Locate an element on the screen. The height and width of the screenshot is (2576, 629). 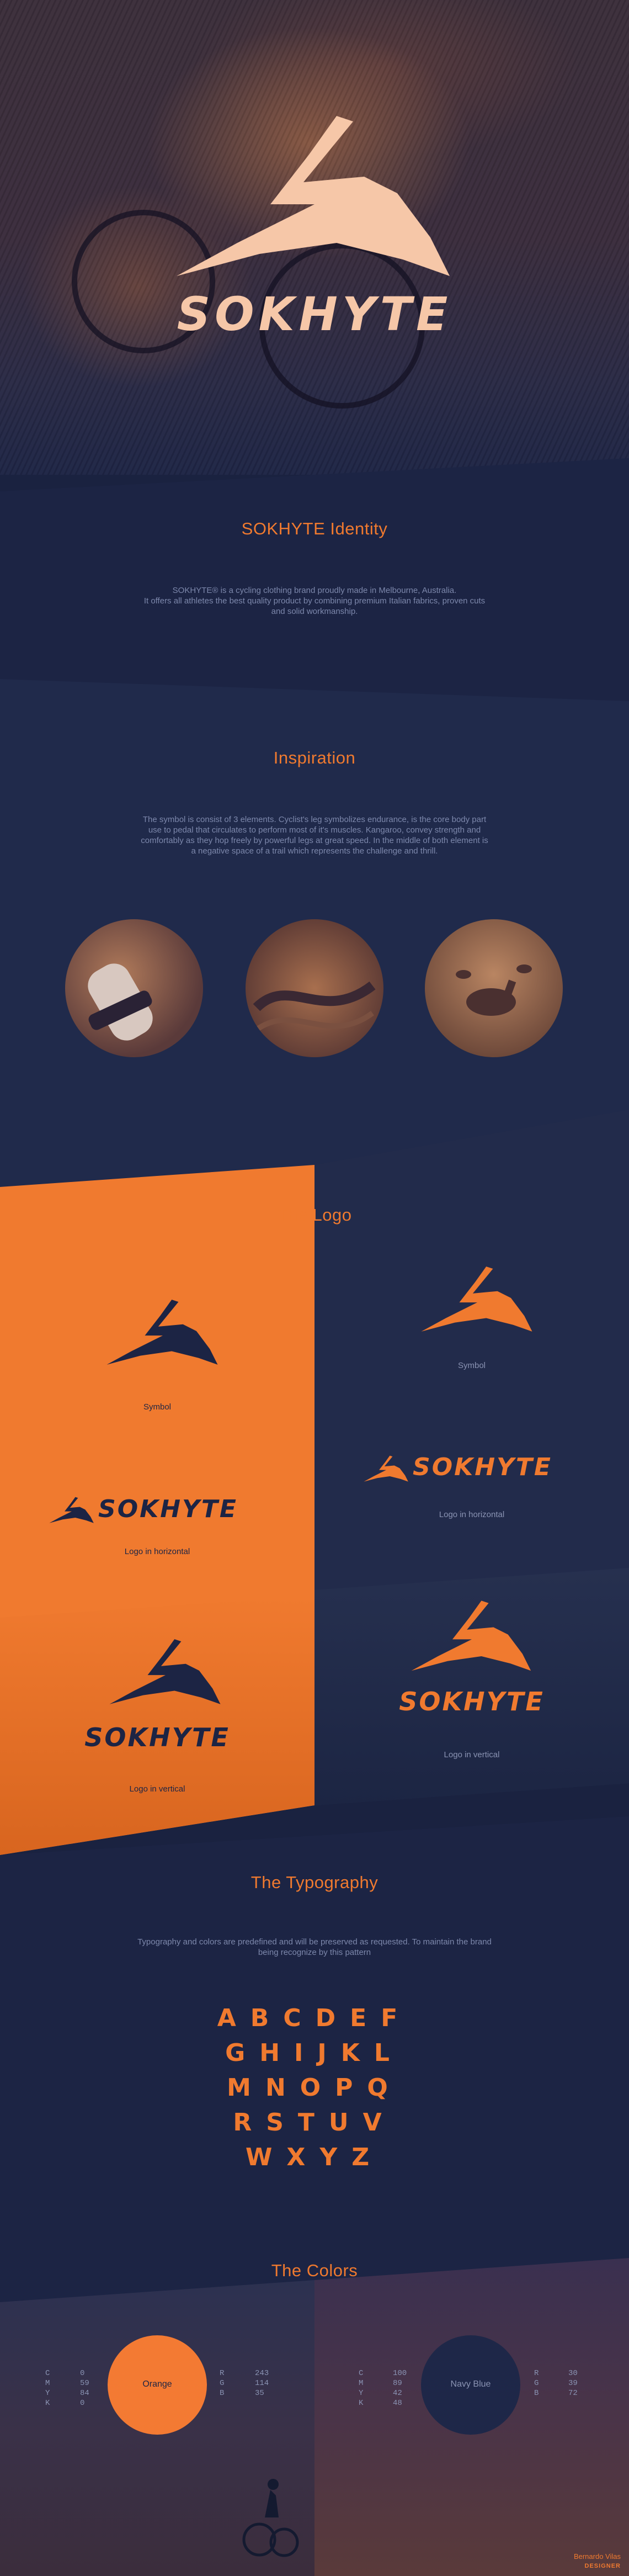
horizontal-wordmark-orange: SOKHYTE is located at coordinates (483, 1467).